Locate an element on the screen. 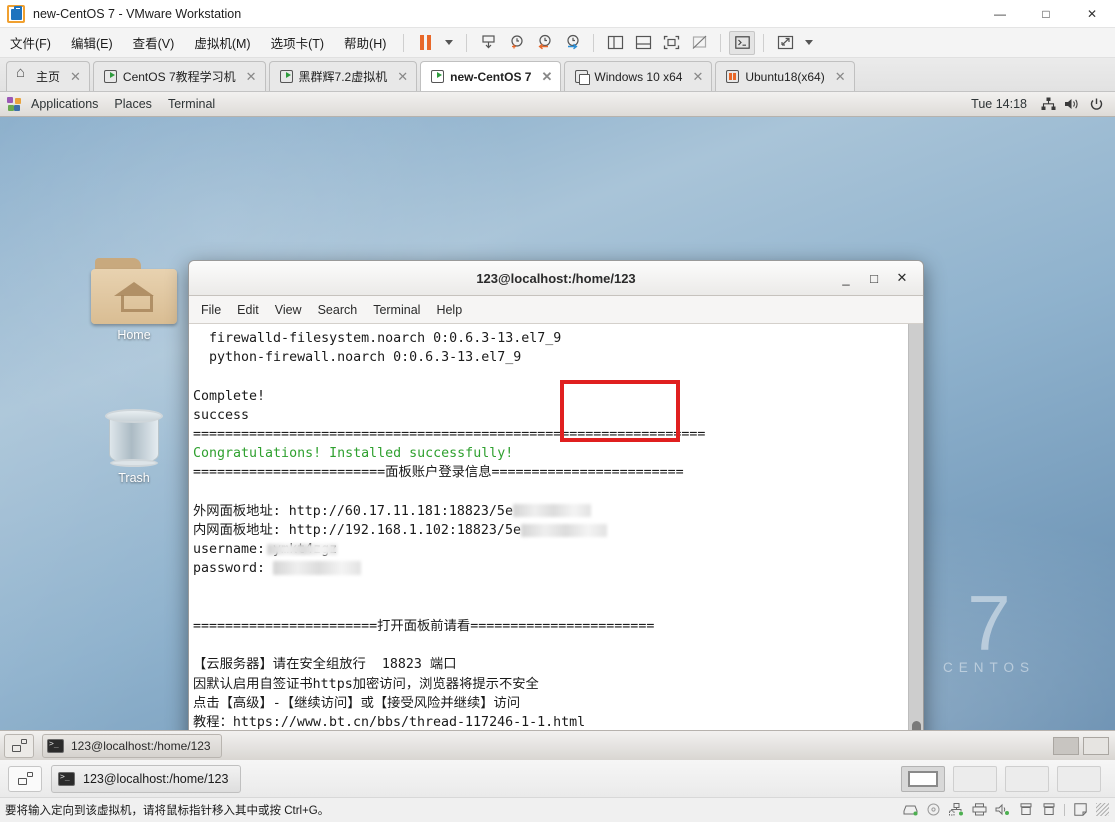 The image size is (1115, 822). gnome-bottom-panel: 123@localhost:/home/123 is located at coordinates (557, 745).